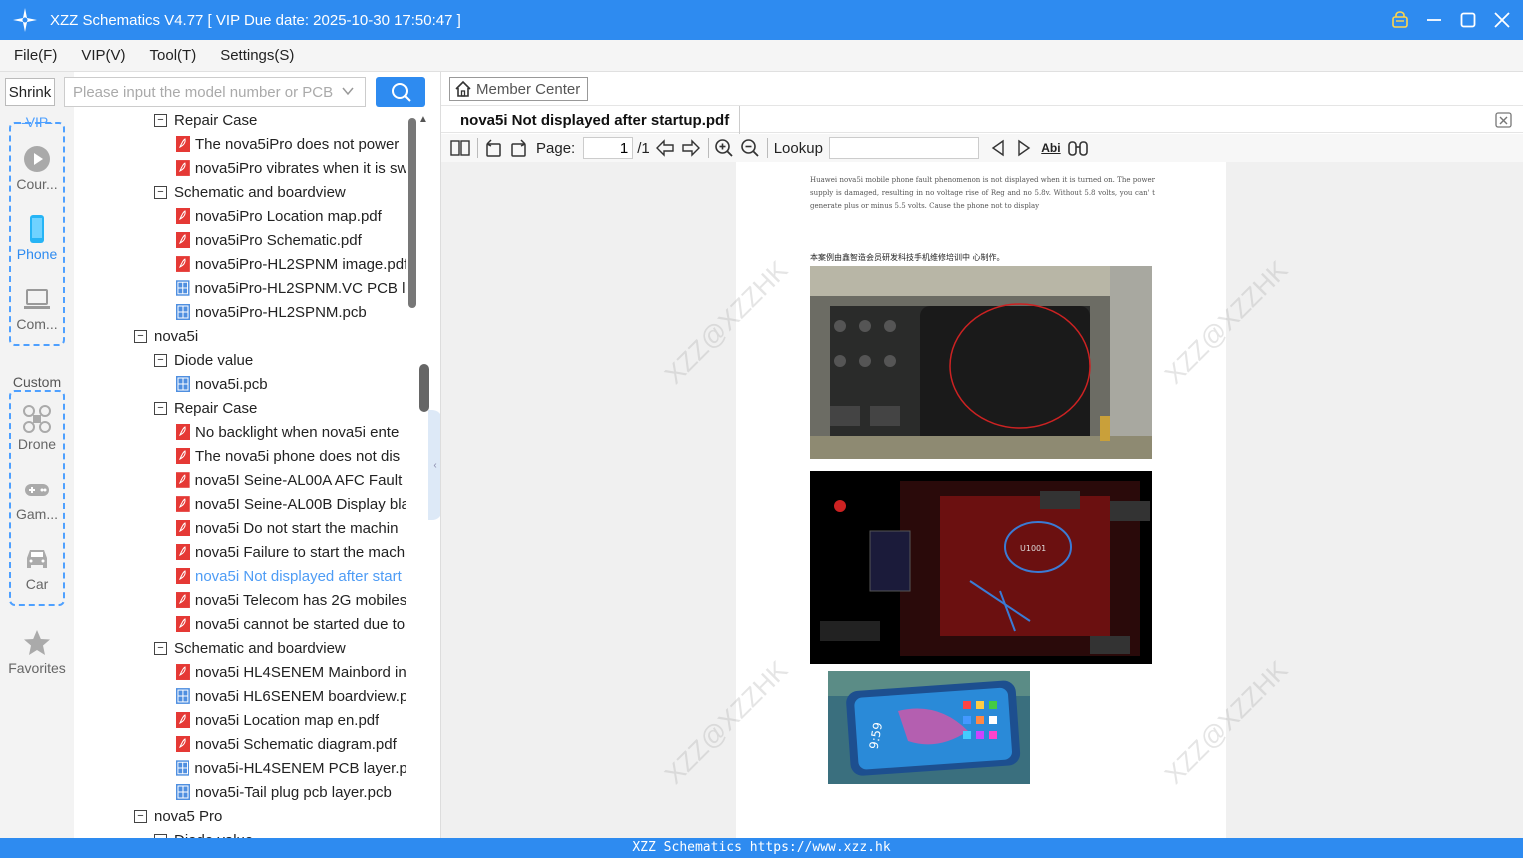 The height and width of the screenshot is (858, 1523). What do you see at coordinates (291, 312) in the screenshot?
I see `tree-file: nova5iPro-HL2SPNM.pcb` at bounding box center [291, 312].